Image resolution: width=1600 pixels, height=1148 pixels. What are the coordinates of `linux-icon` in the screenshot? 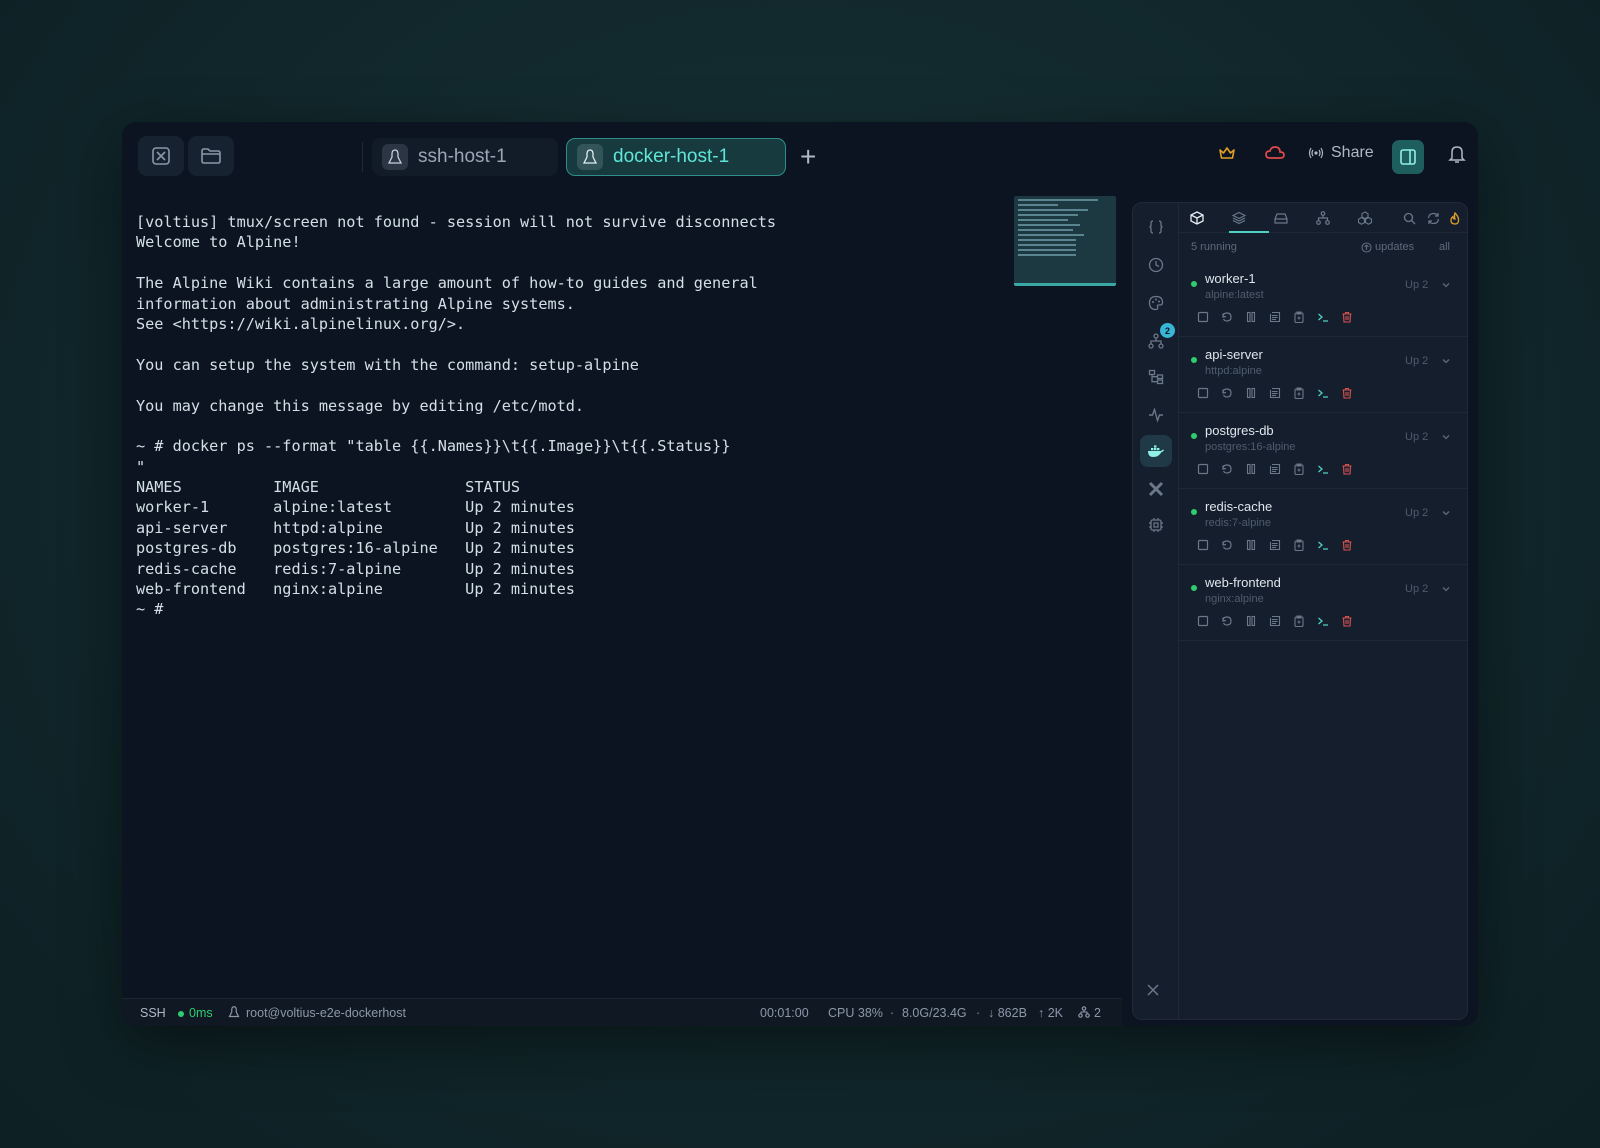 It's located at (234, 1012).